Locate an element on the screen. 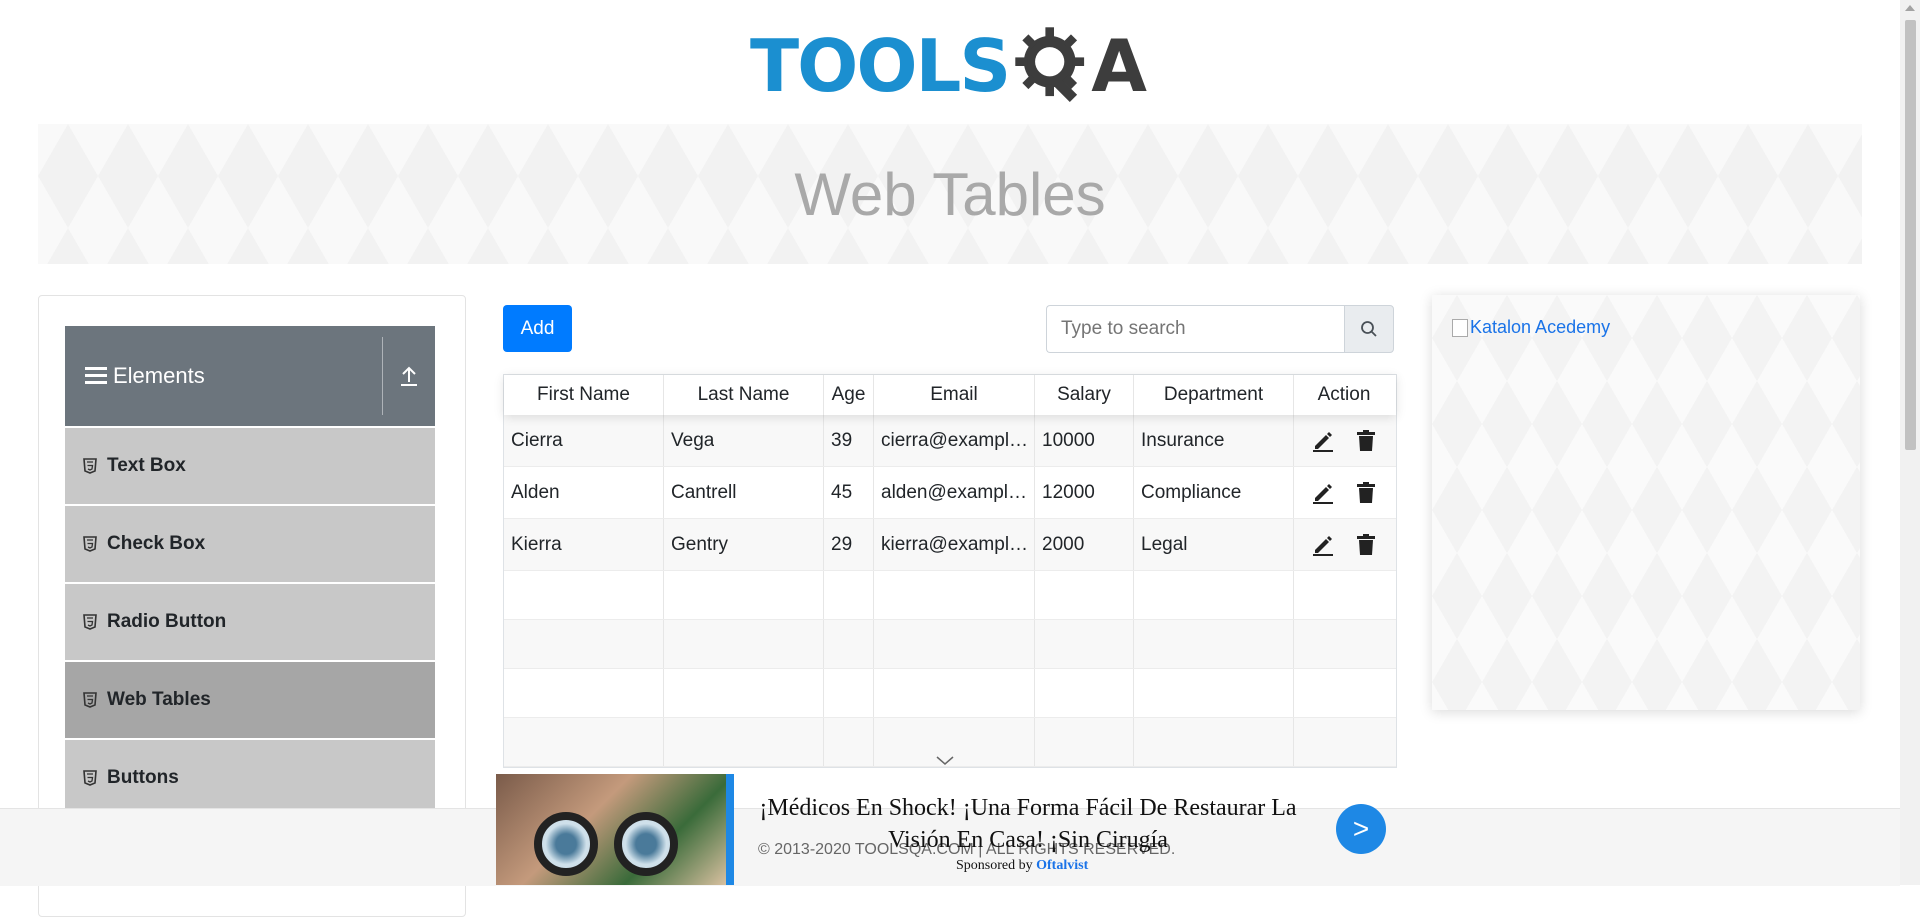  broken-image-link: Katalon Acedemy is located at coordinates (1531, 327).